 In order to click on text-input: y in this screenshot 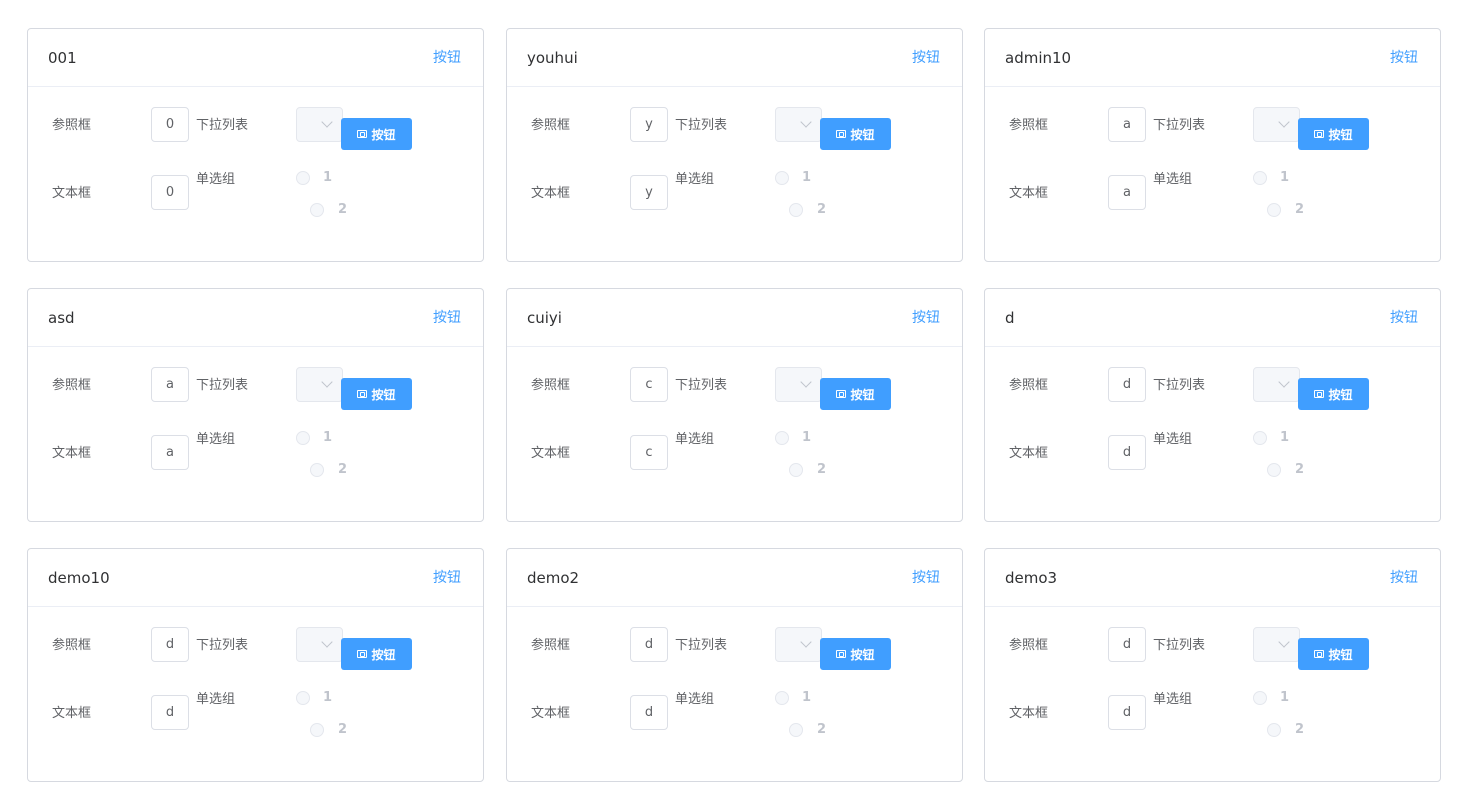, I will do `click(649, 192)`.